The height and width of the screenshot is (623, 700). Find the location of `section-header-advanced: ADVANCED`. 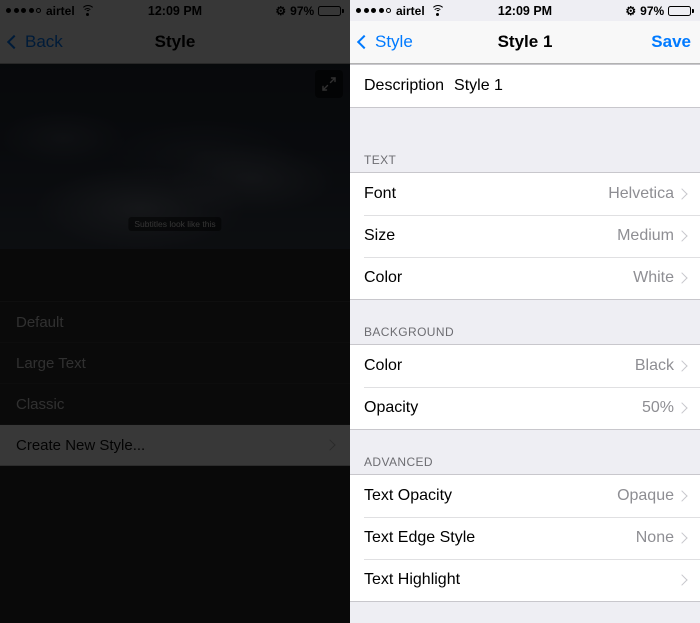

section-header-advanced: ADVANCED is located at coordinates (525, 452).